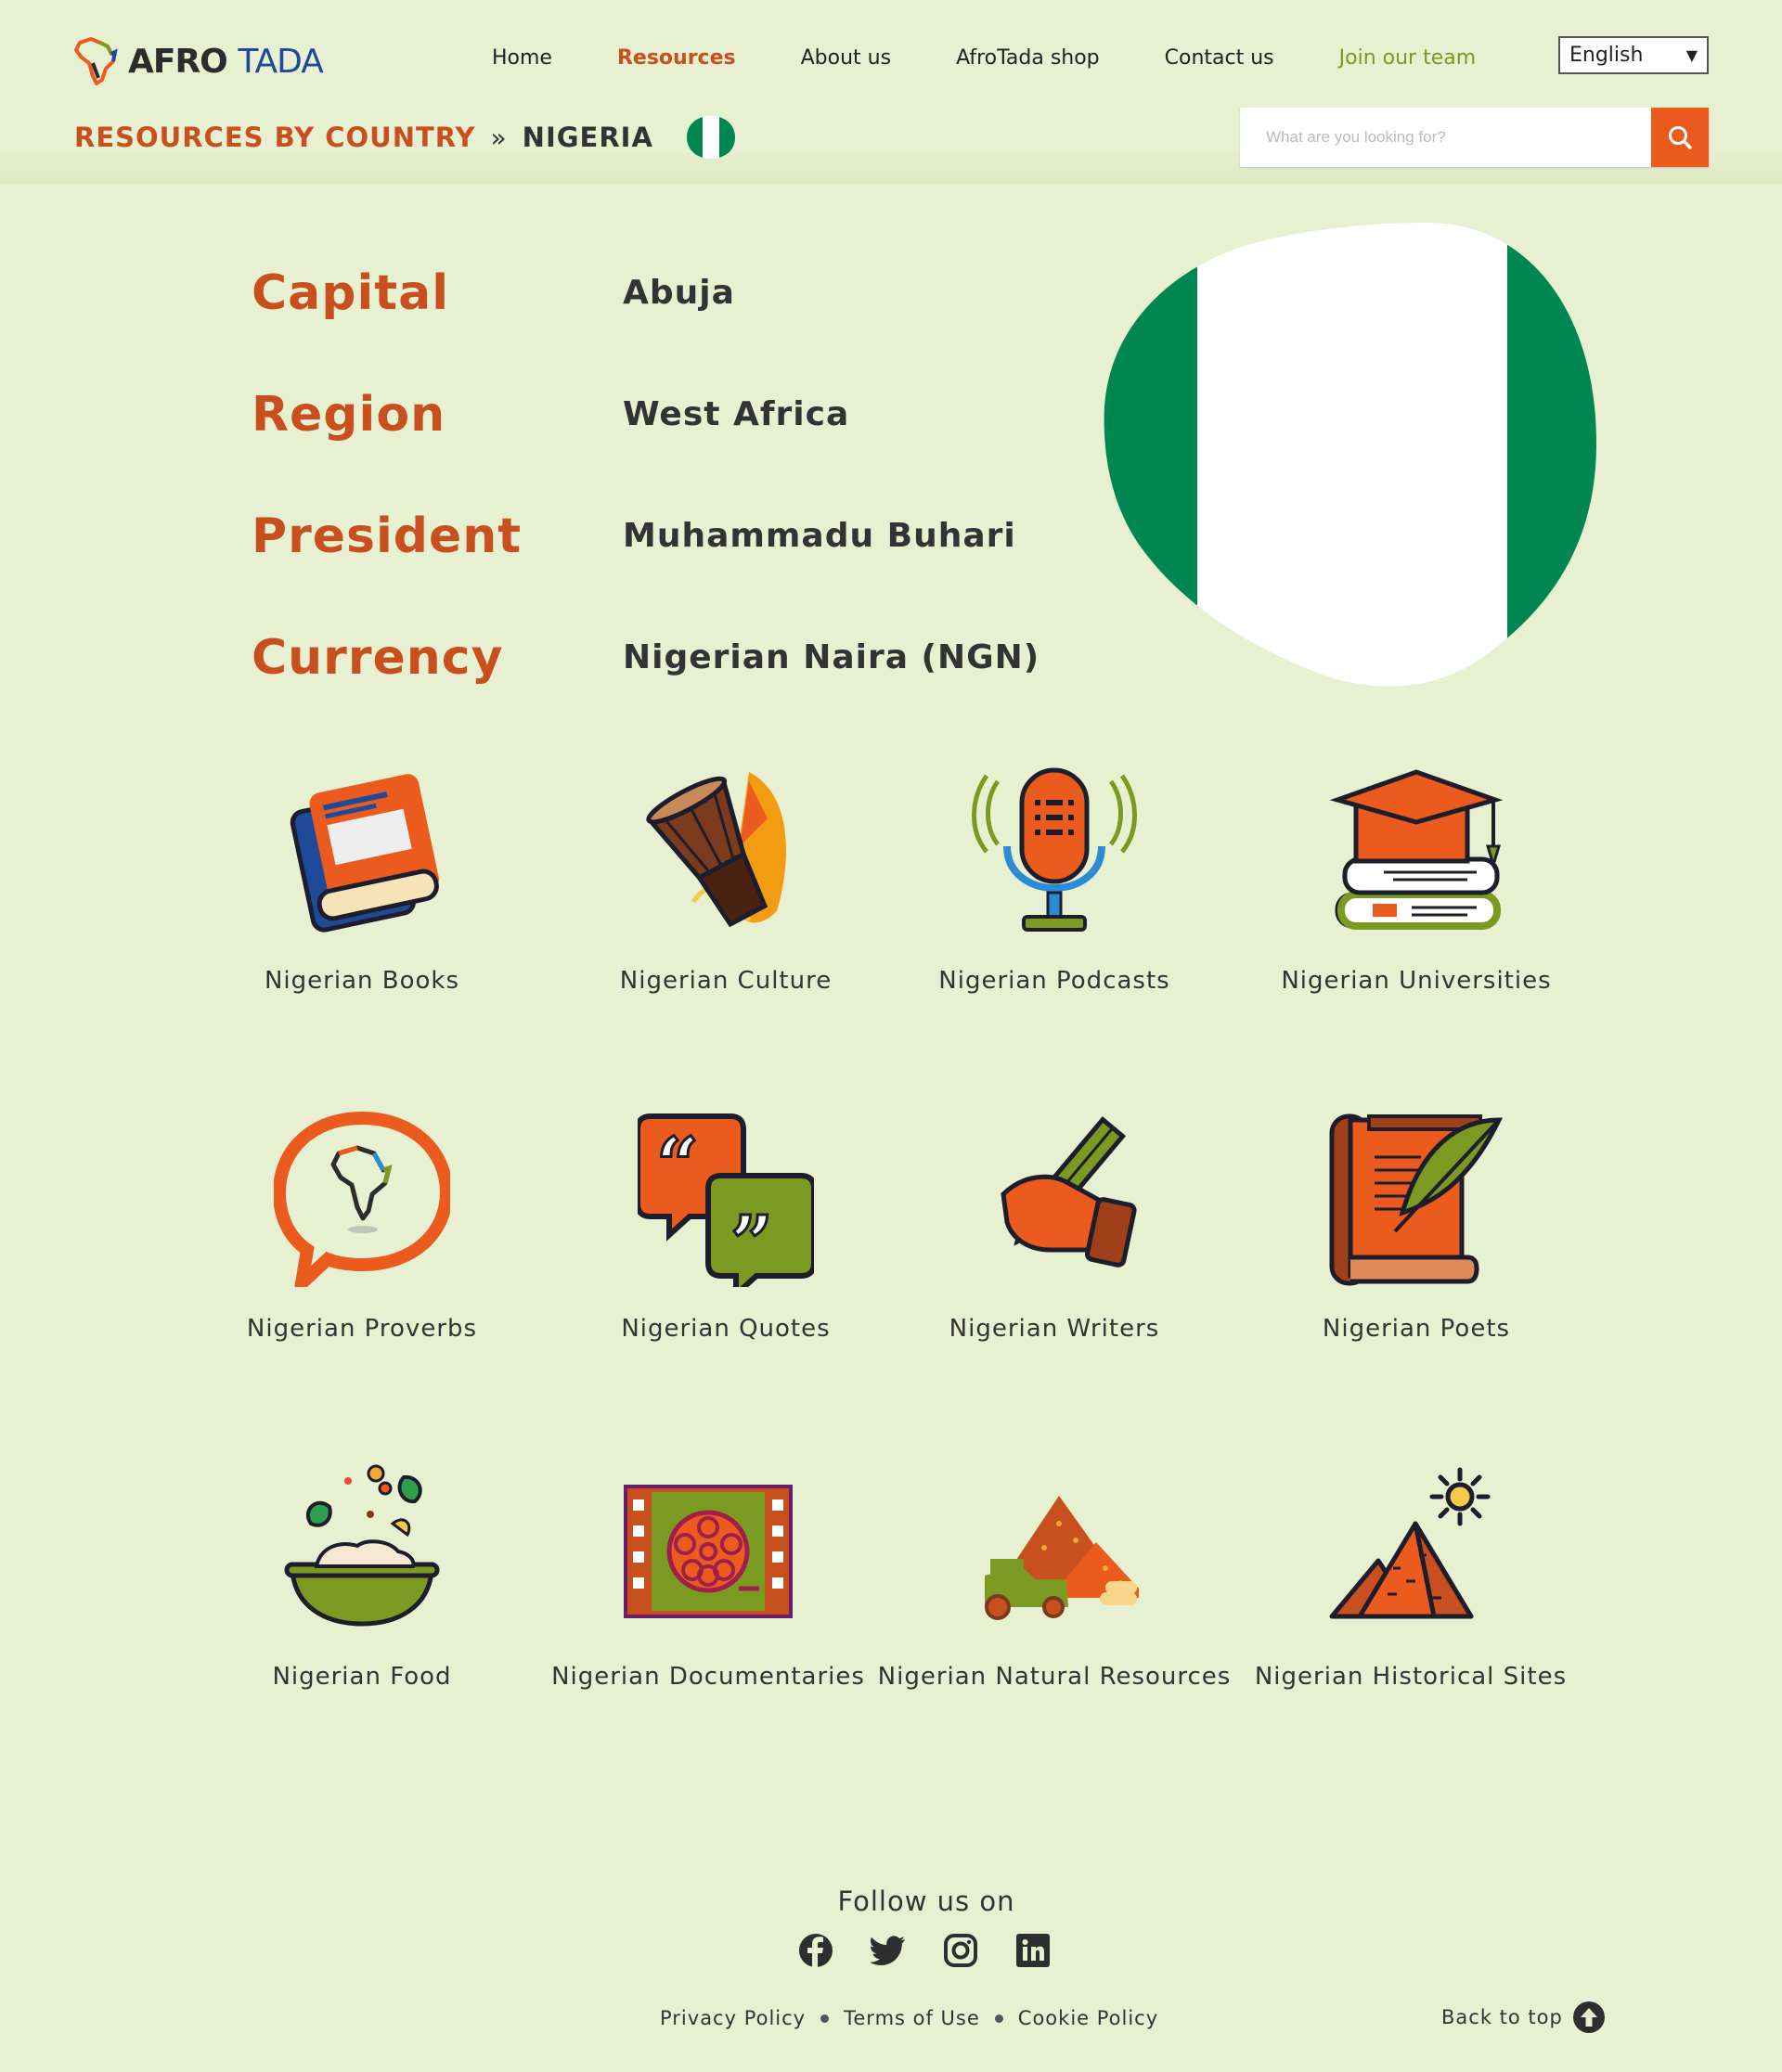 This screenshot has width=1782, height=2072. I want to click on fact-label: Currency, so click(378, 657).